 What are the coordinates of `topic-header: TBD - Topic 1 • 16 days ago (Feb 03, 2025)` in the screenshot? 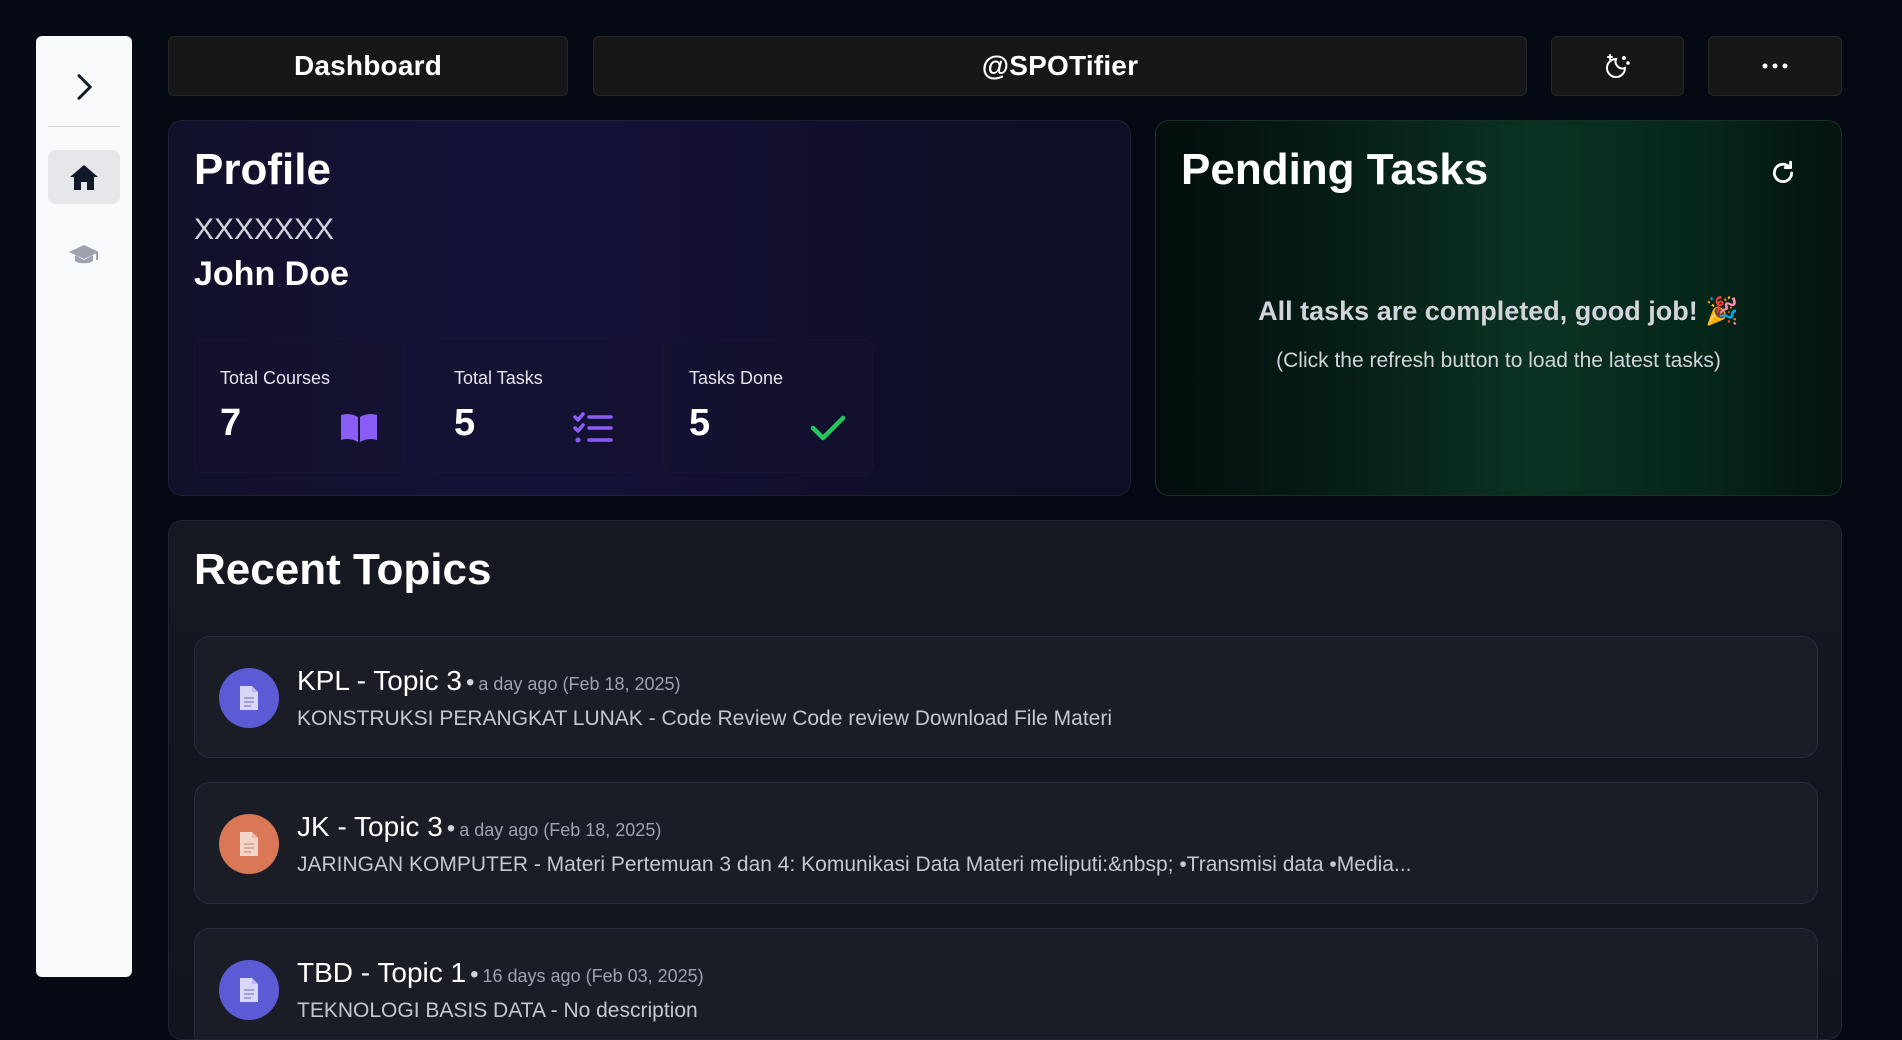 It's located at (500, 973).